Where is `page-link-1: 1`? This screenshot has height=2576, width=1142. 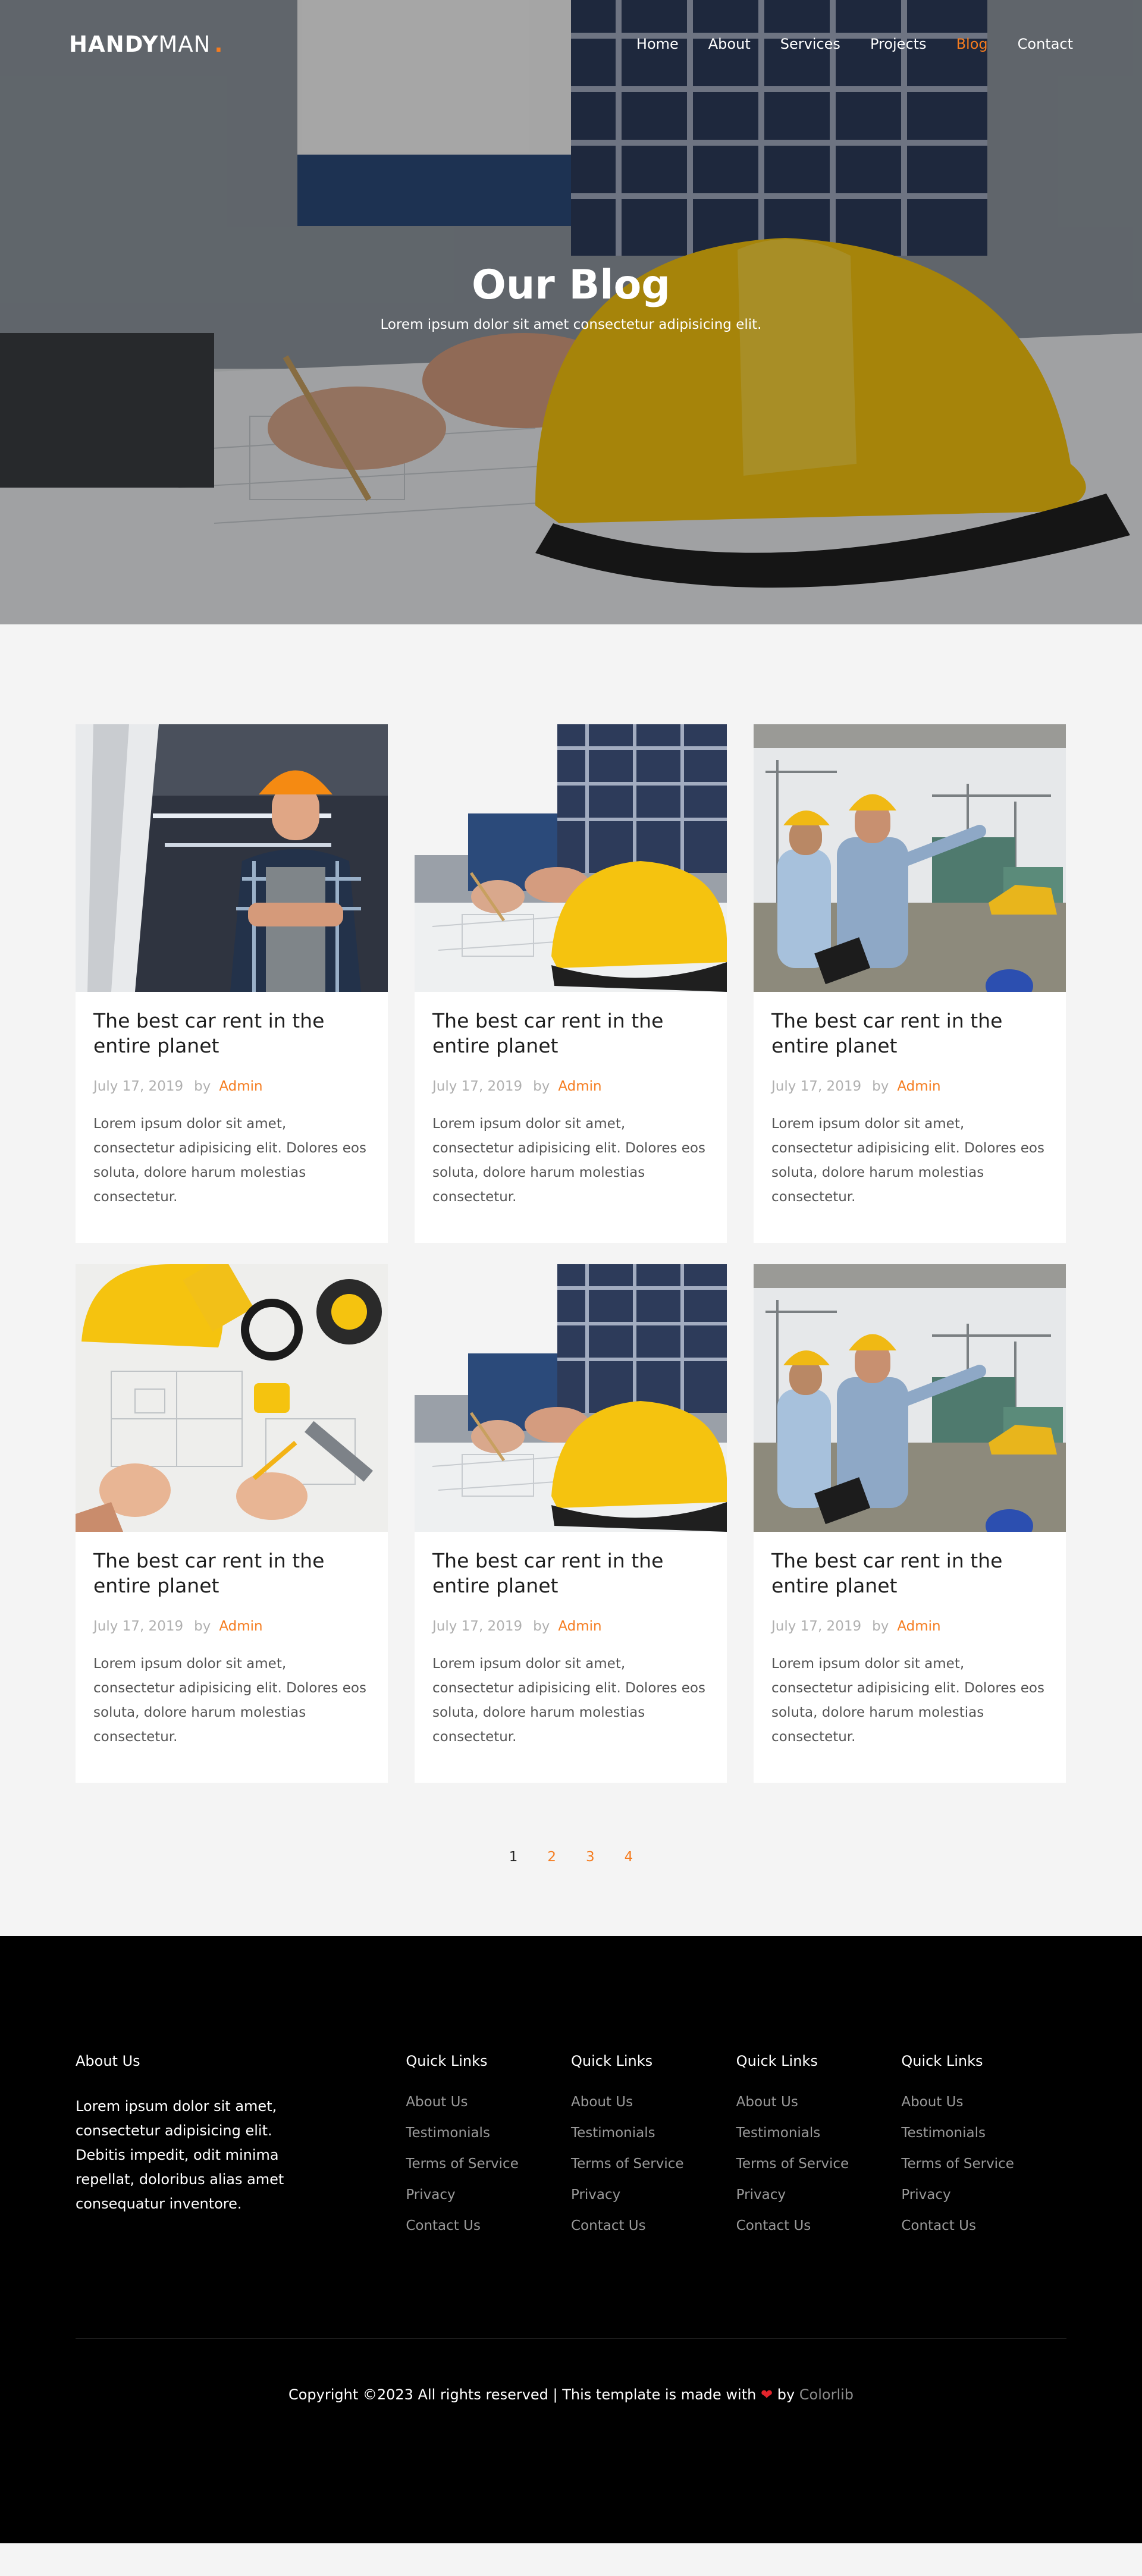 page-link-1: 1 is located at coordinates (513, 1857).